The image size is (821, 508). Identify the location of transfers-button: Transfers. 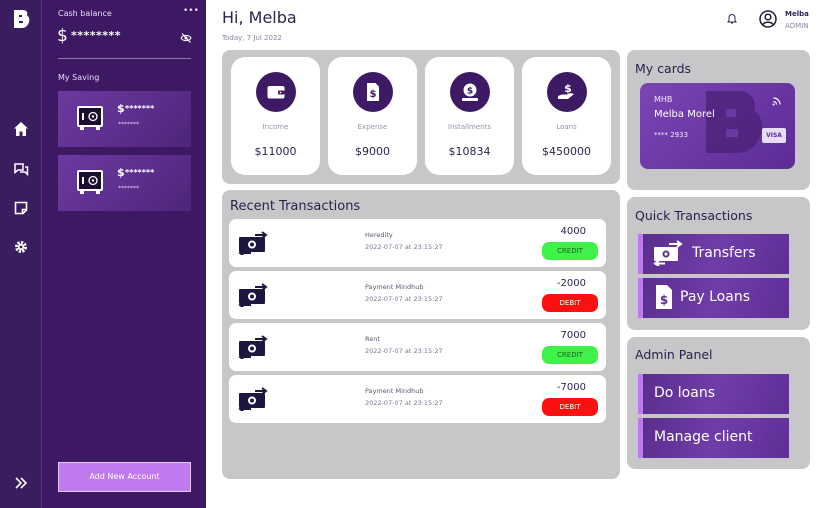
(713, 254).